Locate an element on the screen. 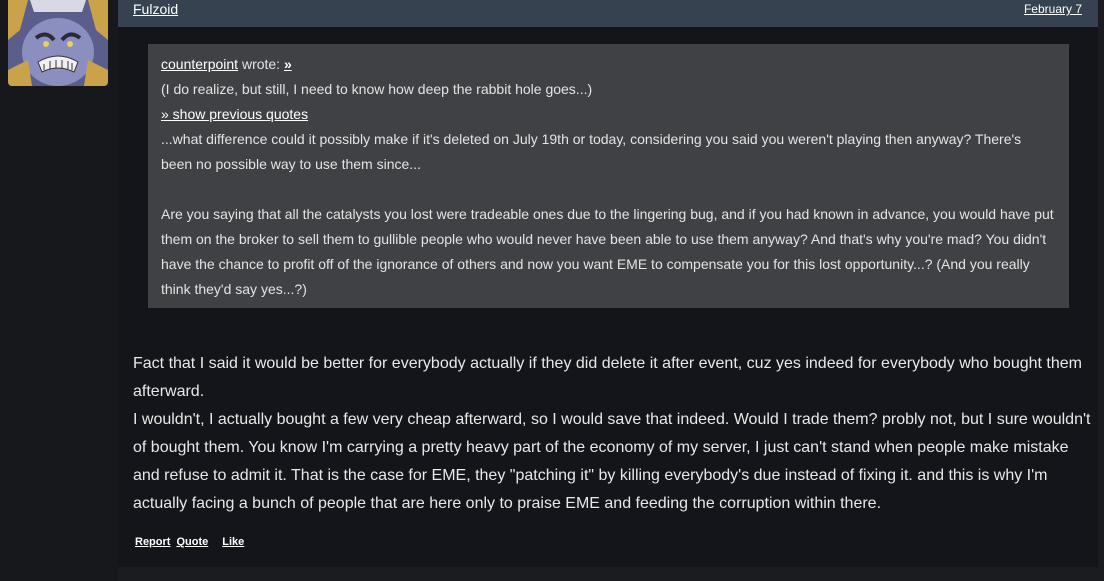  warrior-avatar-icon is located at coordinates (58, 43).